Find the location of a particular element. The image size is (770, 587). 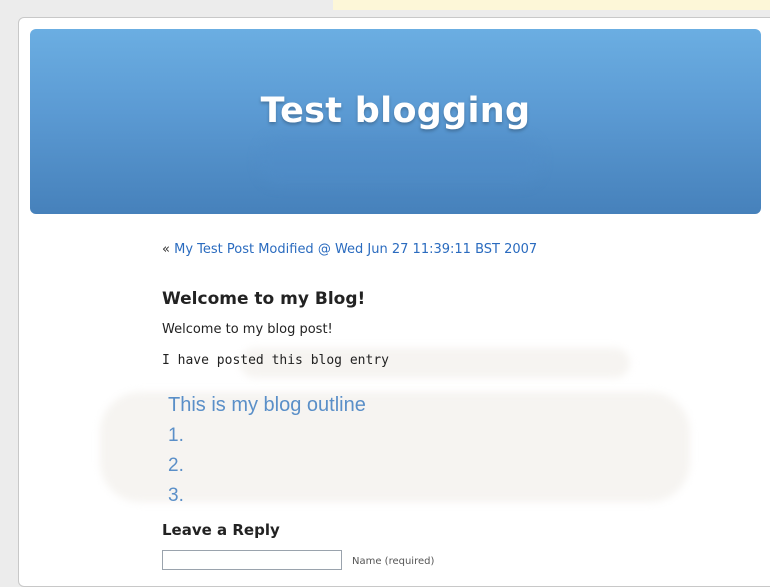

post-paragraph: Welcome to my blog post! is located at coordinates (247, 329).